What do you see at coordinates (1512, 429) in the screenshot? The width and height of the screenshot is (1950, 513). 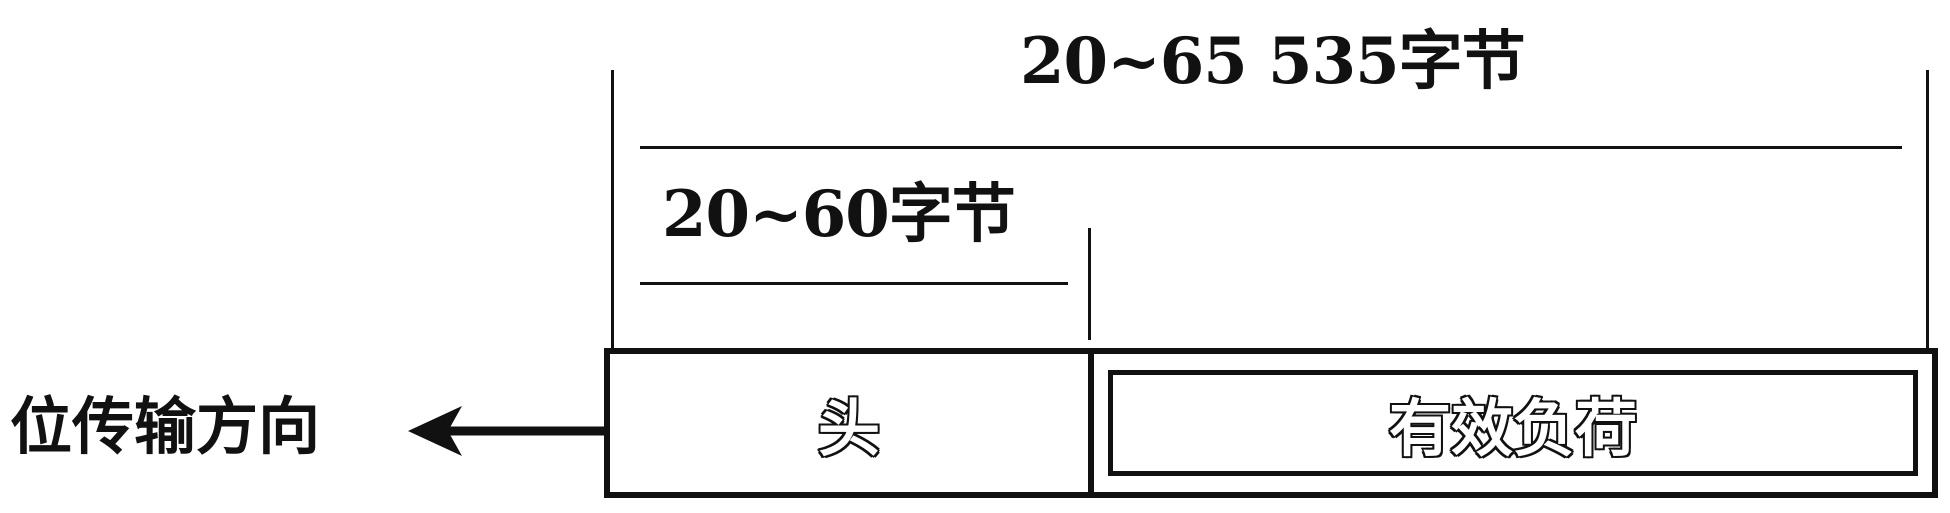 I see `payload-label: 有效负荷` at bounding box center [1512, 429].